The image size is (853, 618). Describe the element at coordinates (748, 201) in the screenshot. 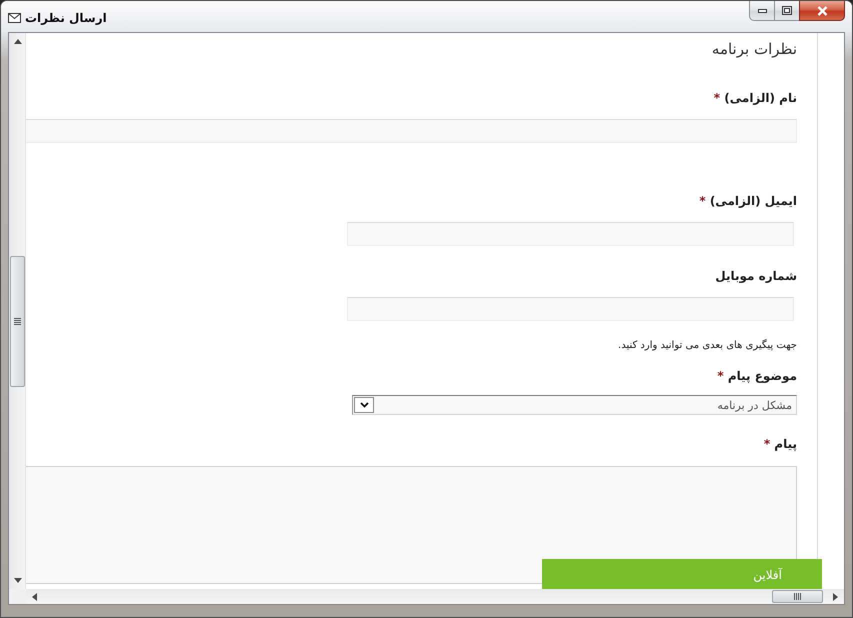

I see `field-label: ایمیل (الزامی) *` at that location.